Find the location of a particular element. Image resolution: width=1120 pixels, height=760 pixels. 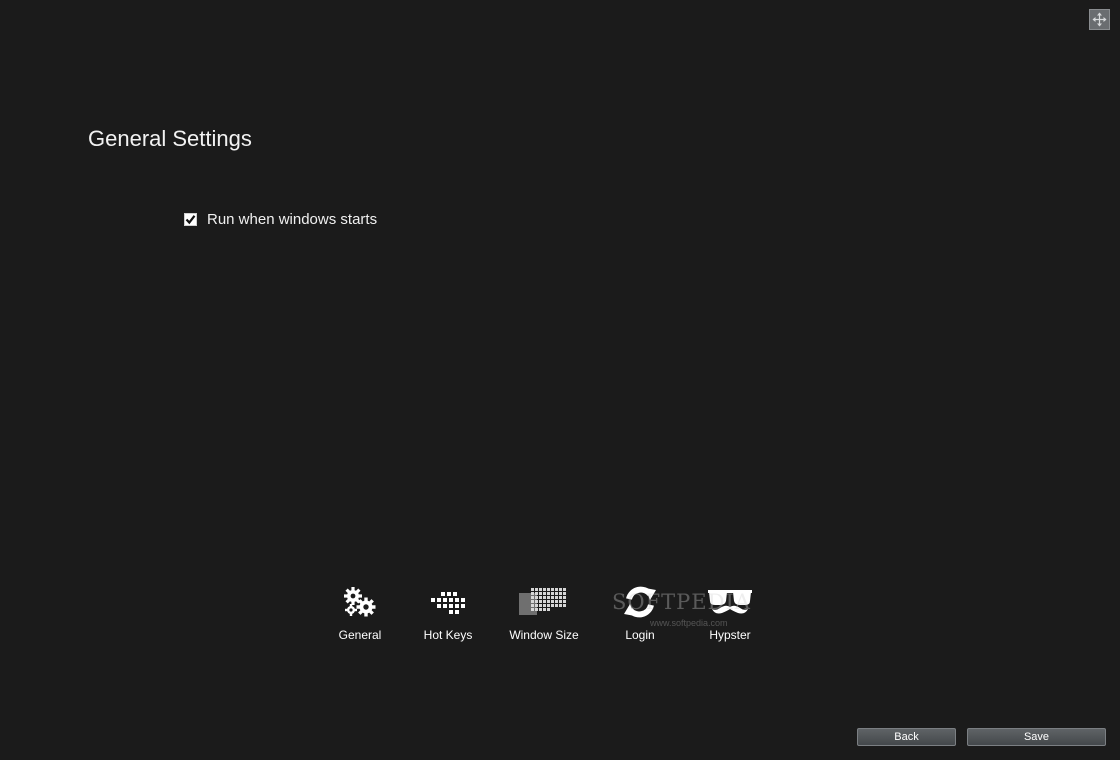

nav-item-window-size: Window Size is located at coordinates (544, 613).